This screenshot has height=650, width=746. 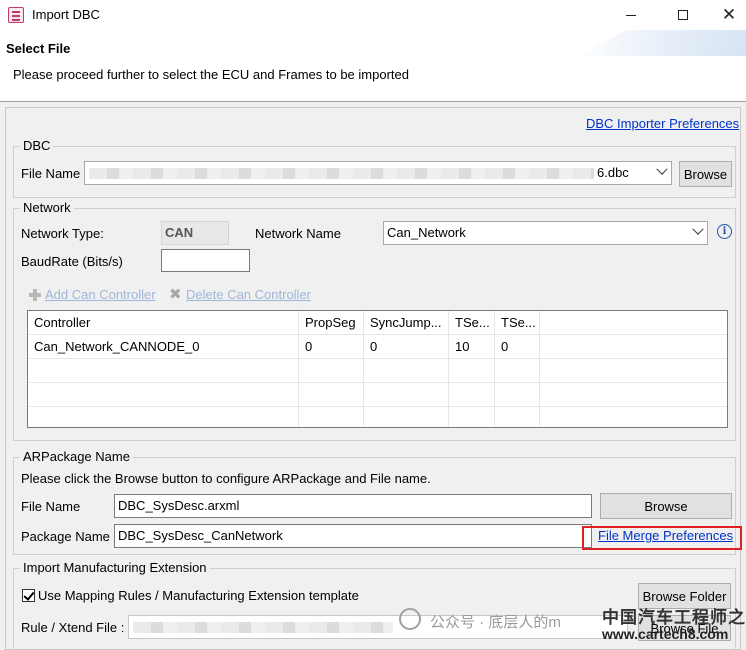 I want to click on window-title: Import DBC, so click(x=66, y=14).